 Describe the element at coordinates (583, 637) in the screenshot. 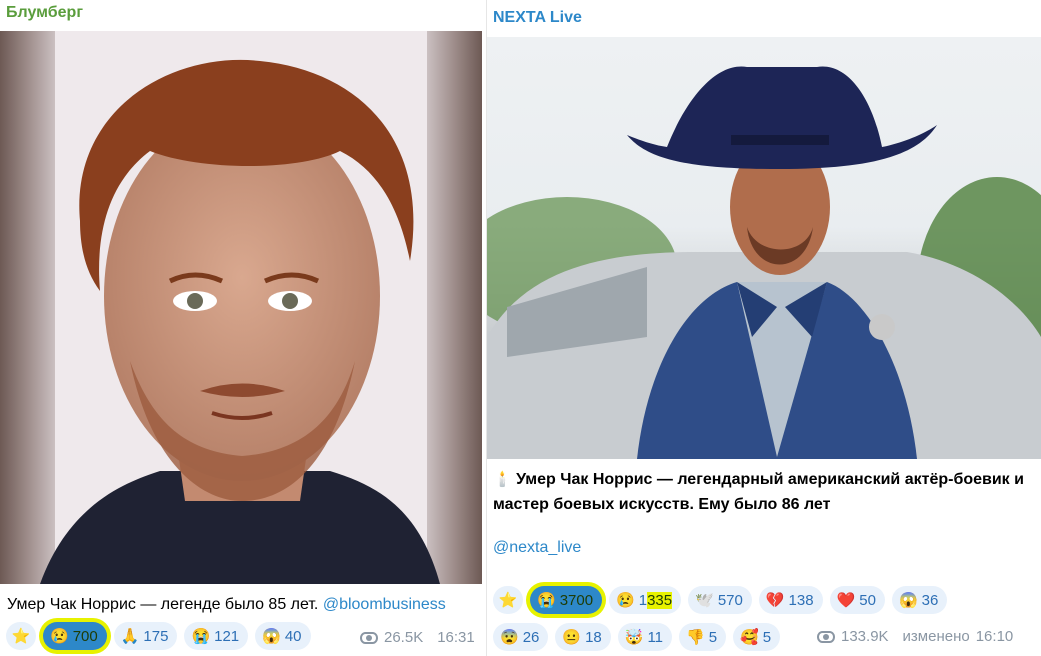

I see `reaction-neutral-button: 😐 18` at that location.